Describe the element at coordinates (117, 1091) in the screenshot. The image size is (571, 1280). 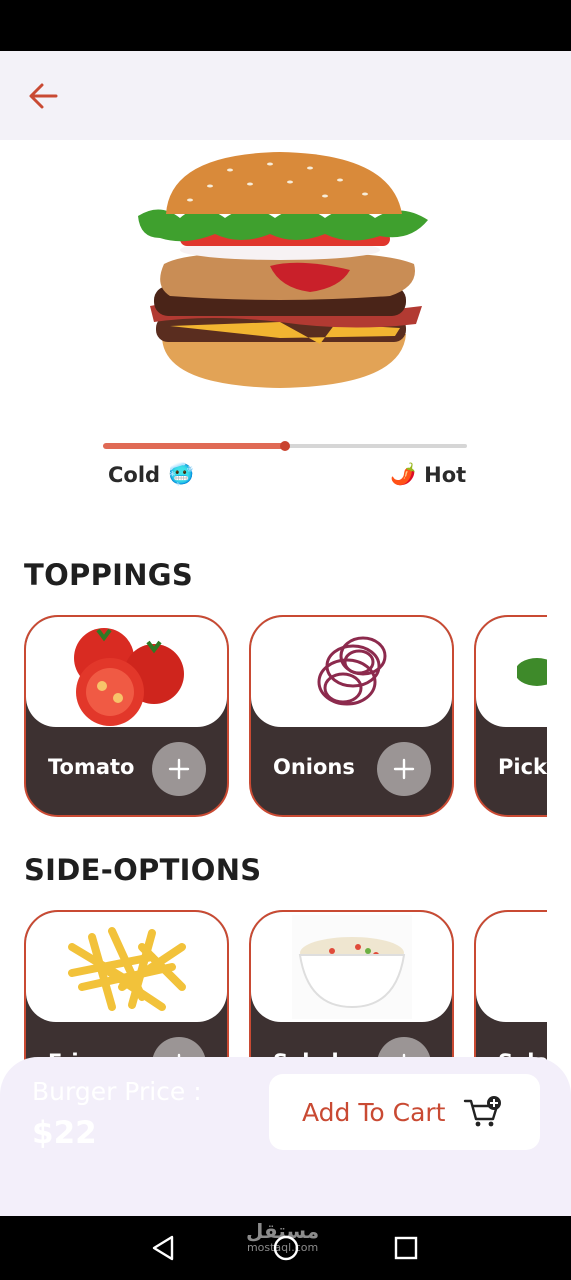
I see `price-label: Burger Price :` at that location.